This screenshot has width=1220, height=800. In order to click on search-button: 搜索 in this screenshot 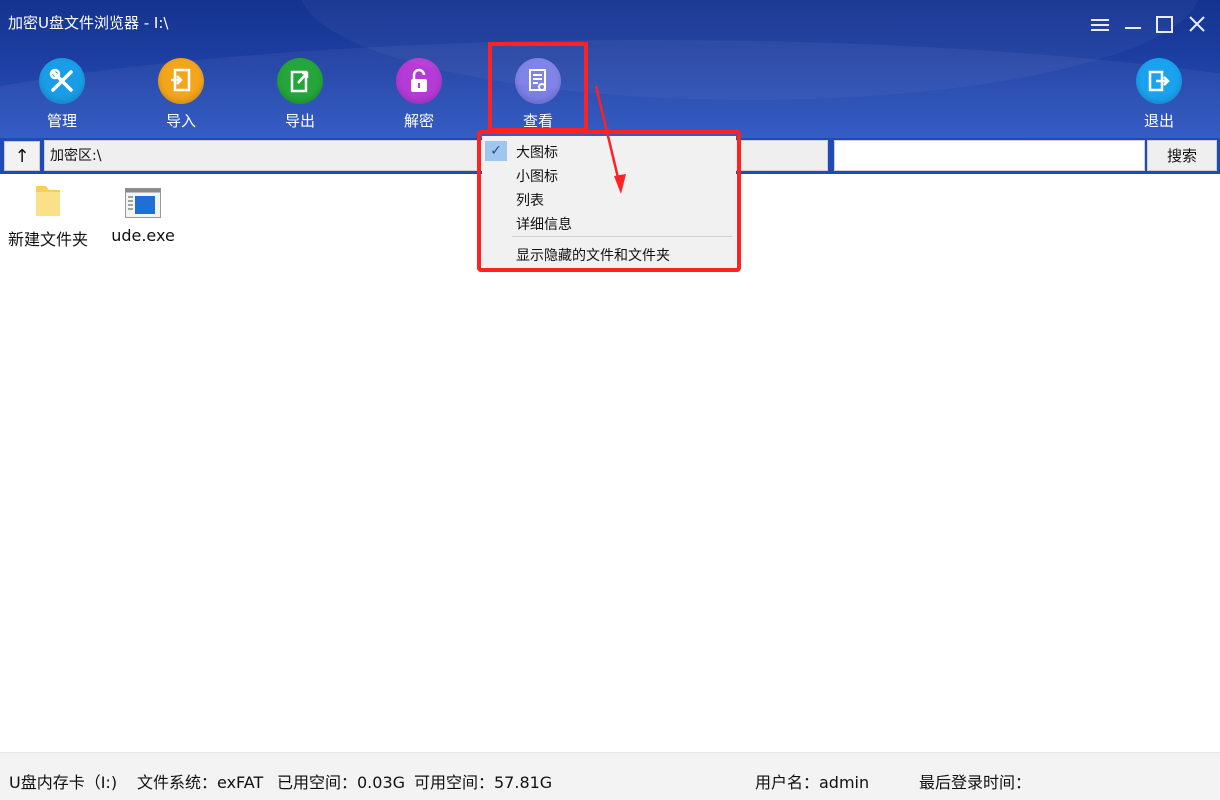, I will do `click(1182, 155)`.